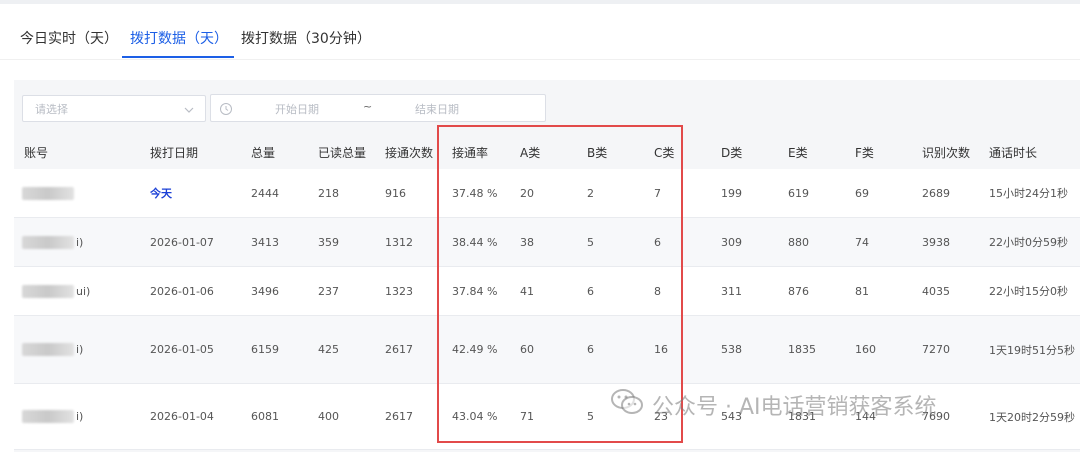 Image resolution: width=1080 pixels, height=452 pixels. Describe the element at coordinates (265, 349) in the screenshot. I see `cell-total: 6159` at that location.